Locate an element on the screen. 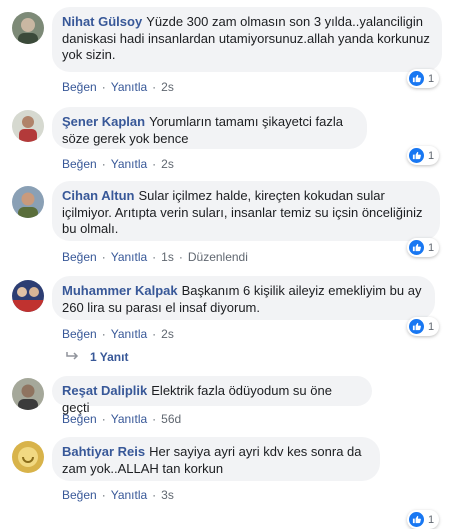 The width and height of the screenshot is (476, 529). comment-author: Muhammer Kalpak is located at coordinates (120, 290).